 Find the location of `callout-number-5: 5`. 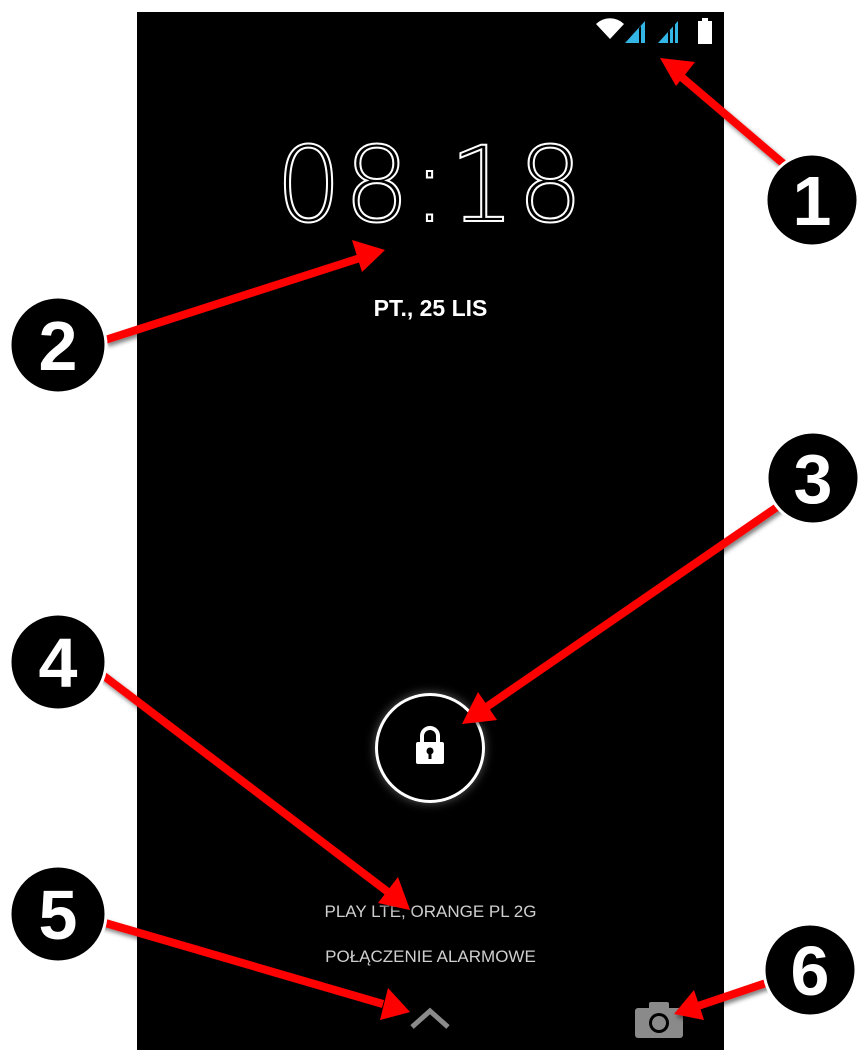

callout-number-5: 5 is located at coordinates (58, 915).